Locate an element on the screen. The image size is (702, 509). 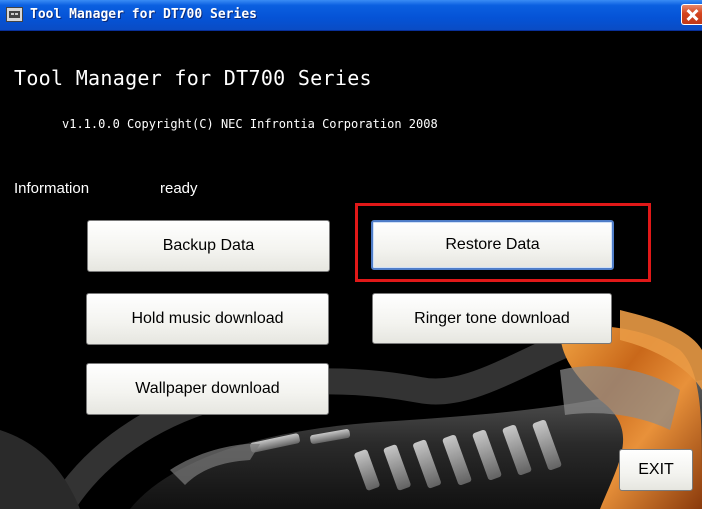
information-status: ready is located at coordinates (179, 188).